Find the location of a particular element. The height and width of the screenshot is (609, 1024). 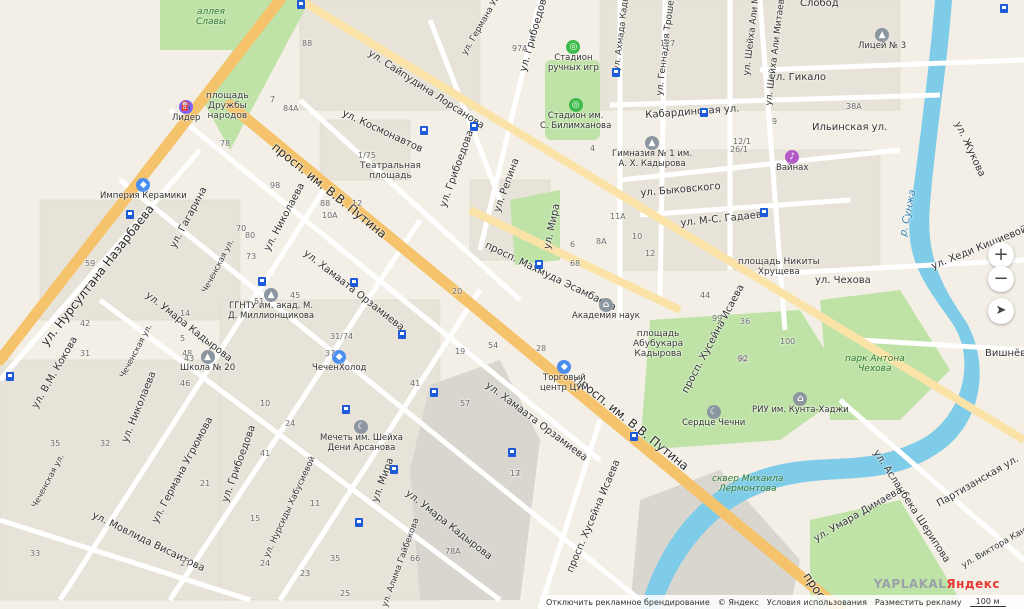

watermark: YAPLAKALЯндекс is located at coordinates (937, 584).